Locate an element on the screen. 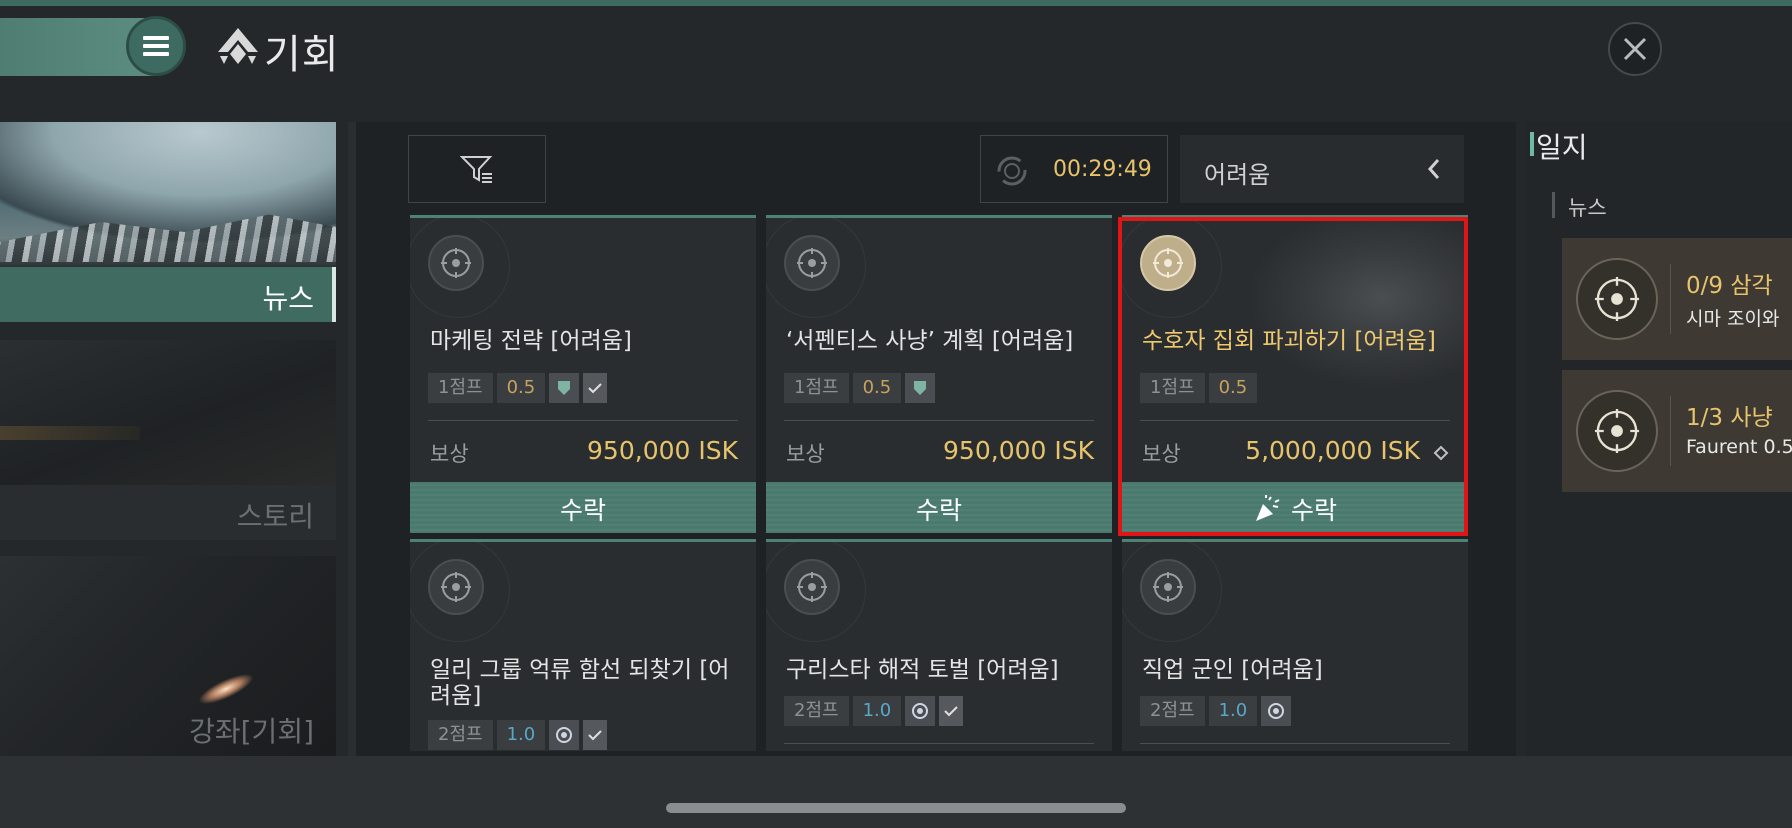 This screenshot has height=828, width=1792. journal-section-accent is located at coordinates (1553, 205).